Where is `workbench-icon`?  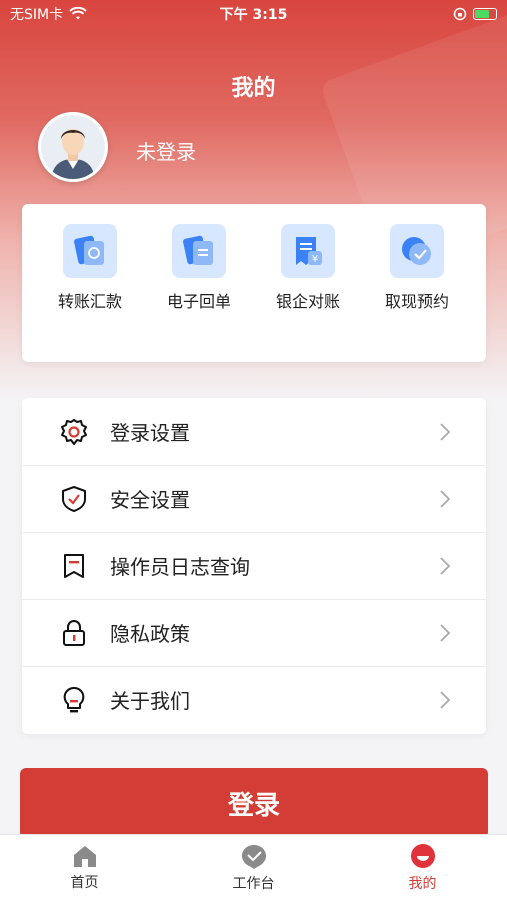 workbench-icon is located at coordinates (253, 856).